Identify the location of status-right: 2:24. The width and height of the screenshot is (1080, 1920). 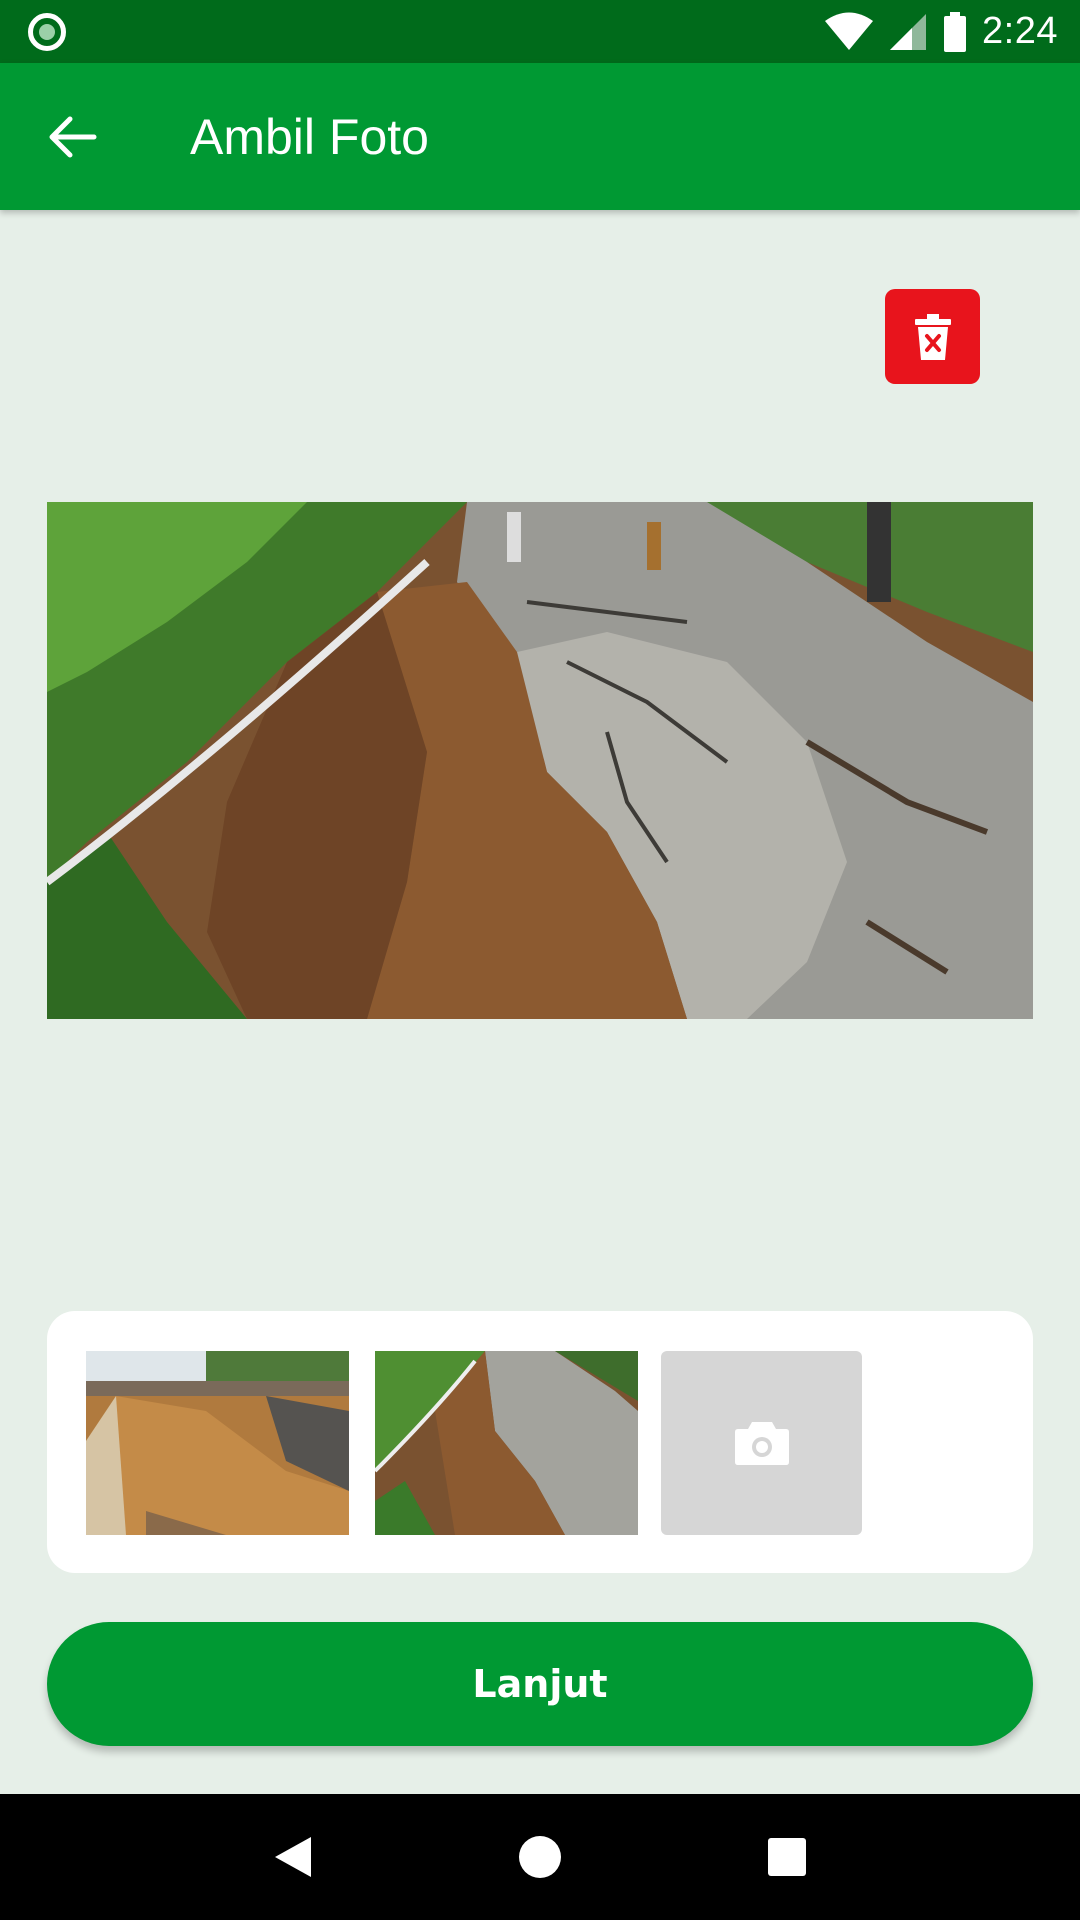
(941, 31).